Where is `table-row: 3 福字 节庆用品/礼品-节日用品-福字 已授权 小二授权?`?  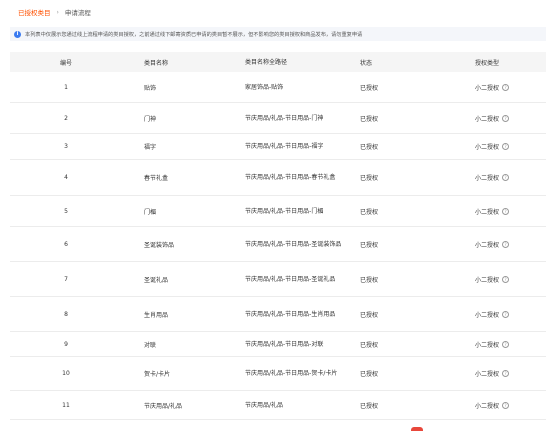 table-row: 3 福字 节庆用品/礼品-节日用品-福字 已授权 小二授权? is located at coordinates (278, 147).